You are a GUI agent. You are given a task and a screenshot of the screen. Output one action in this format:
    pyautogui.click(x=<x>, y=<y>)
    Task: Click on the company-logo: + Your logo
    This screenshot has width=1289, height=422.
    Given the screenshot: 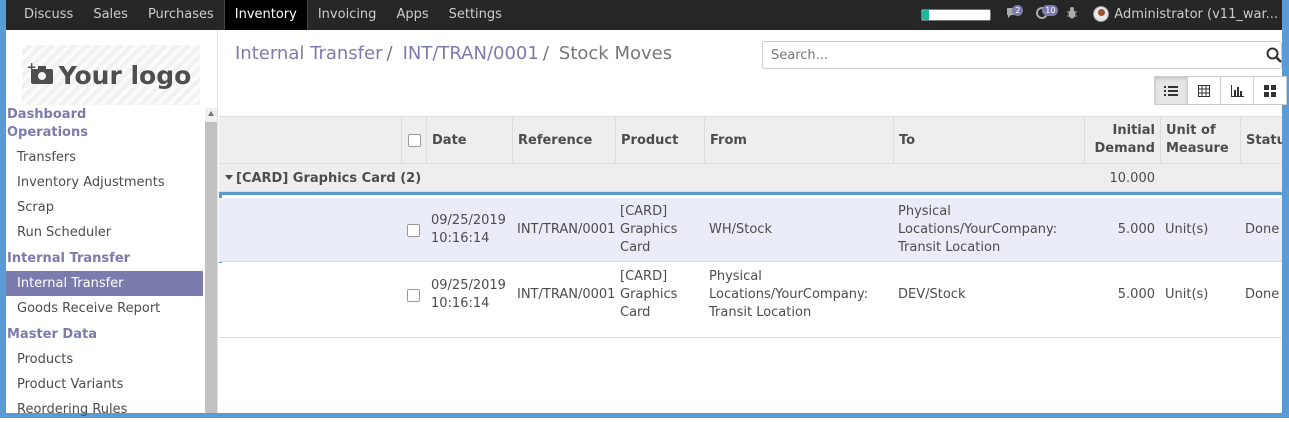 What is the action you would take?
    pyautogui.click(x=111, y=75)
    